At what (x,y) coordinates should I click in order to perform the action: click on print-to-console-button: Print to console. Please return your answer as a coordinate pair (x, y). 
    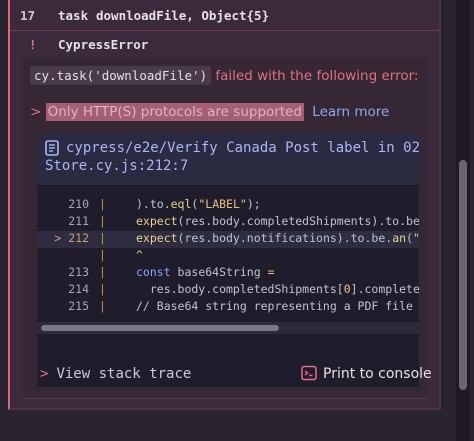
    Looking at the image, I should click on (366, 373).